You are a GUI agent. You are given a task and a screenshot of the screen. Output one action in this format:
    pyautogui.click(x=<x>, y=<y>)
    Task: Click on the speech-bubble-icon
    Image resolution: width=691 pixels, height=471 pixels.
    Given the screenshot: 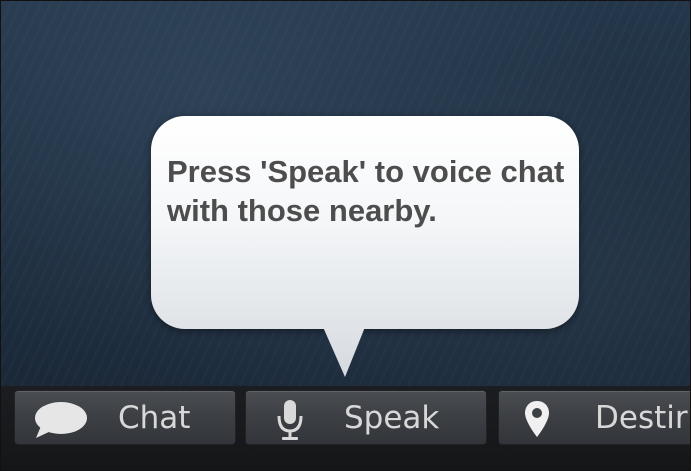 What is the action you would take?
    pyautogui.click(x=61, y=420)
    